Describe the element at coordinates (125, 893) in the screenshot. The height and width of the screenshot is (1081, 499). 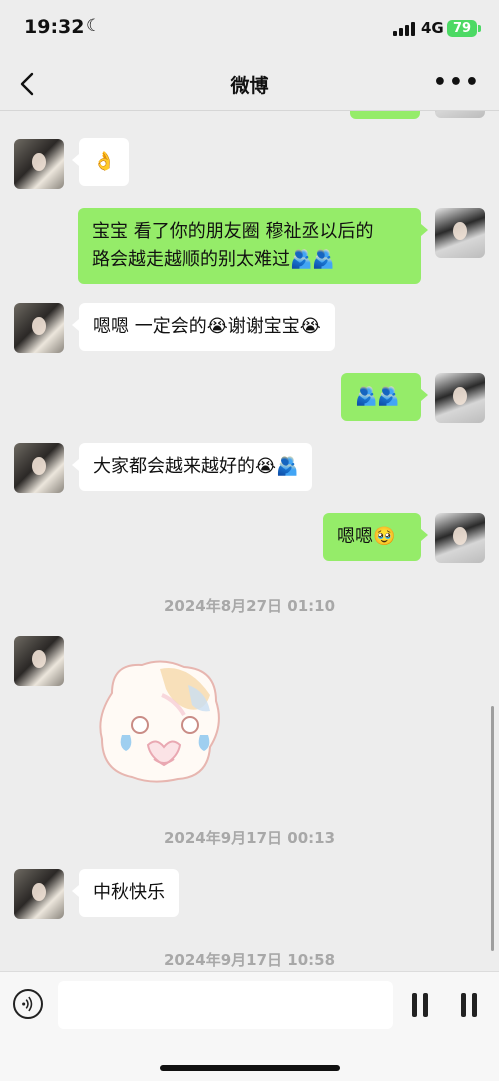
I see `message-bubble-received: 中秋快乐` at that location.